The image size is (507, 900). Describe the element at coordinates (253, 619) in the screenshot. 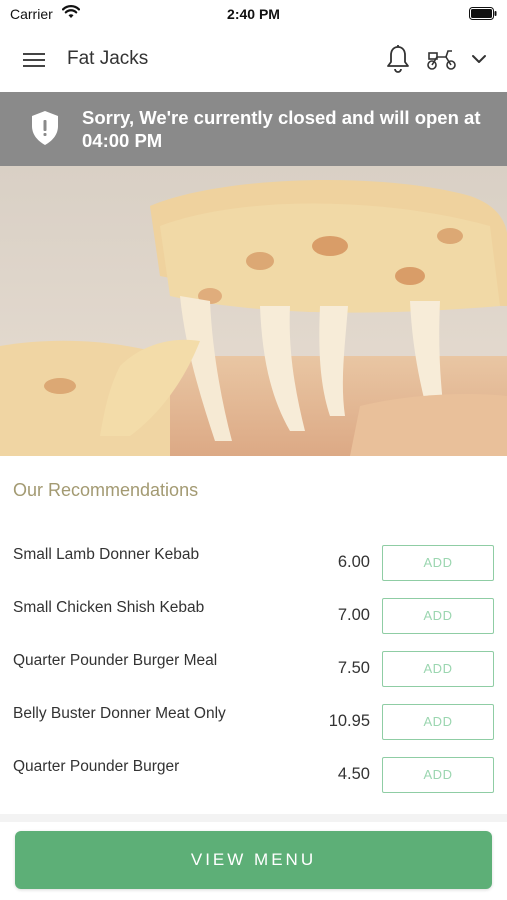

I see `list-item: Small Chicken Shish Kebab 7.00 ADD` at that location.